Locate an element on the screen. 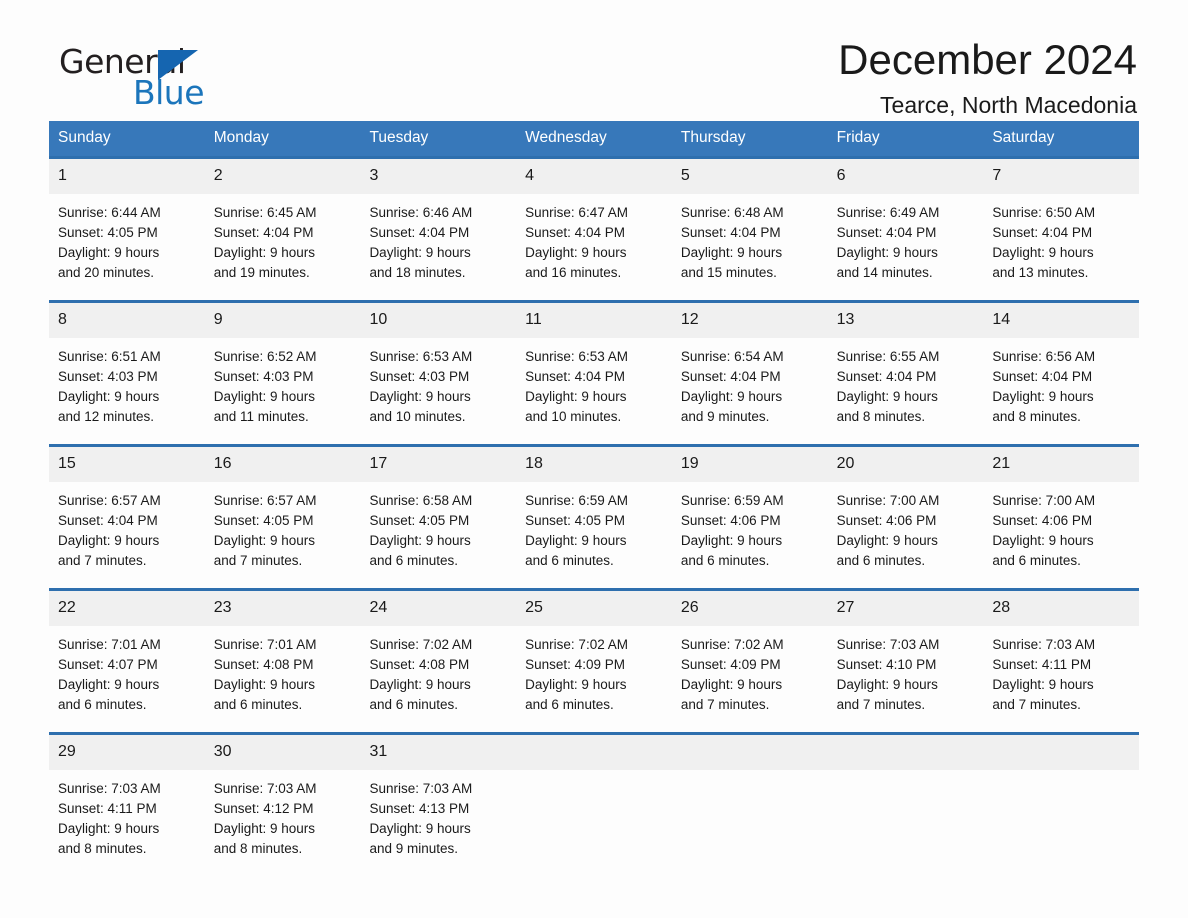 This screenshot has width=1188, height=918. daylight-text-line2: and 8 minutes. is located at coordinates (1036, 416).